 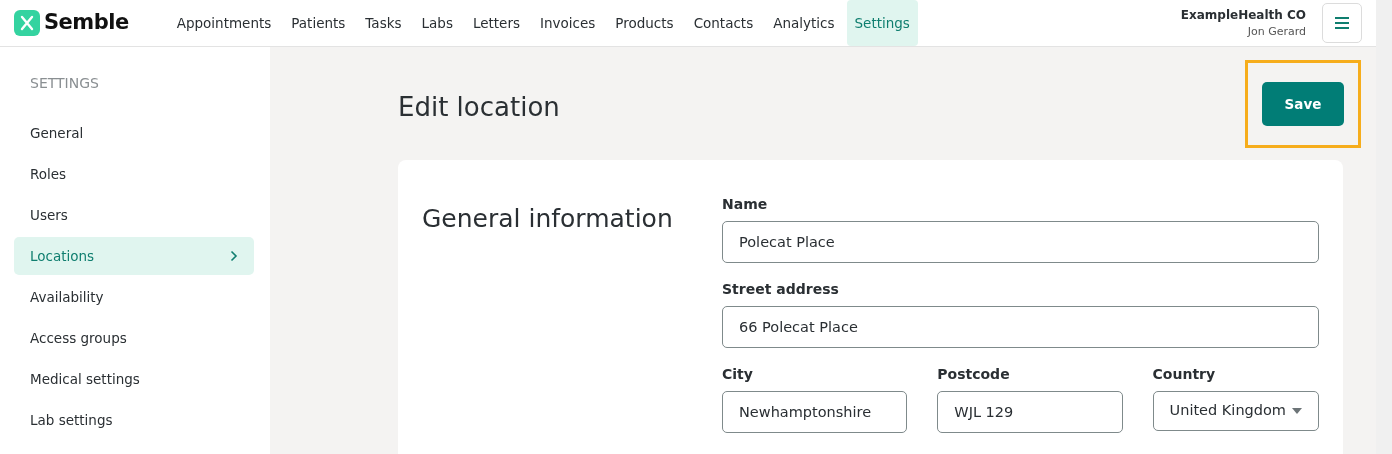 I want to click on nav-link: Invoices, so click(x=568, y=23).